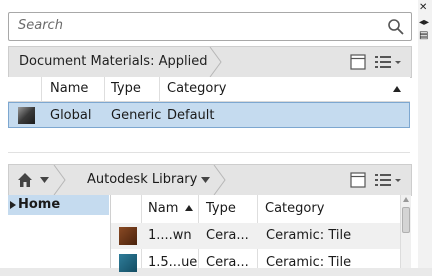  What do you see at coordinates (423, 8) in the screenshot?
I see `close-icon: ✕` at bounding box center [423, 8].